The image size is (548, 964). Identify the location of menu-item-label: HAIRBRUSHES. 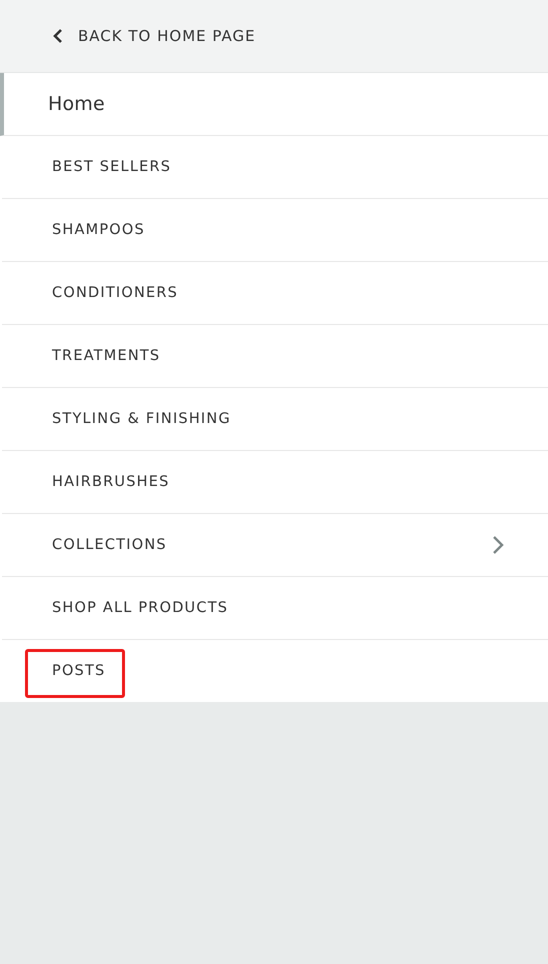
(111, 482).